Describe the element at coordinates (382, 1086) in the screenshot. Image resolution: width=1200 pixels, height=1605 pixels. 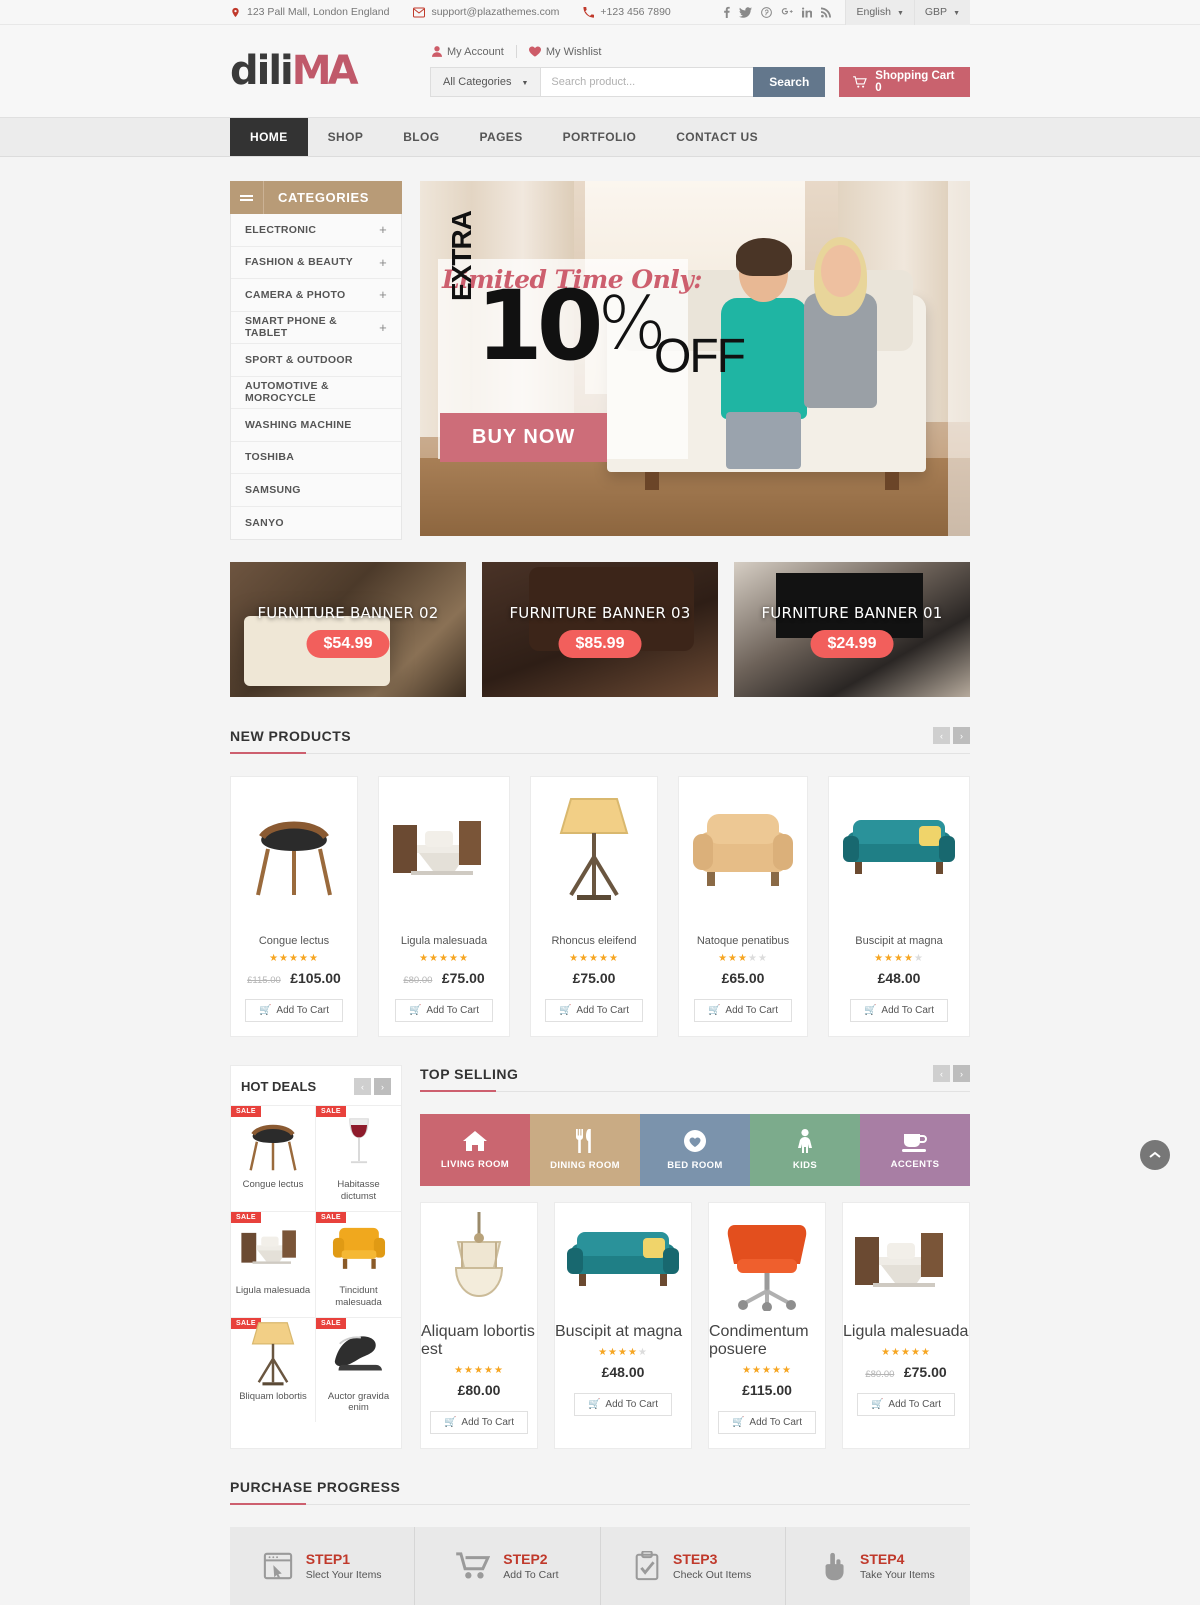
I see `hot-deals-next-button: ›` at that location.